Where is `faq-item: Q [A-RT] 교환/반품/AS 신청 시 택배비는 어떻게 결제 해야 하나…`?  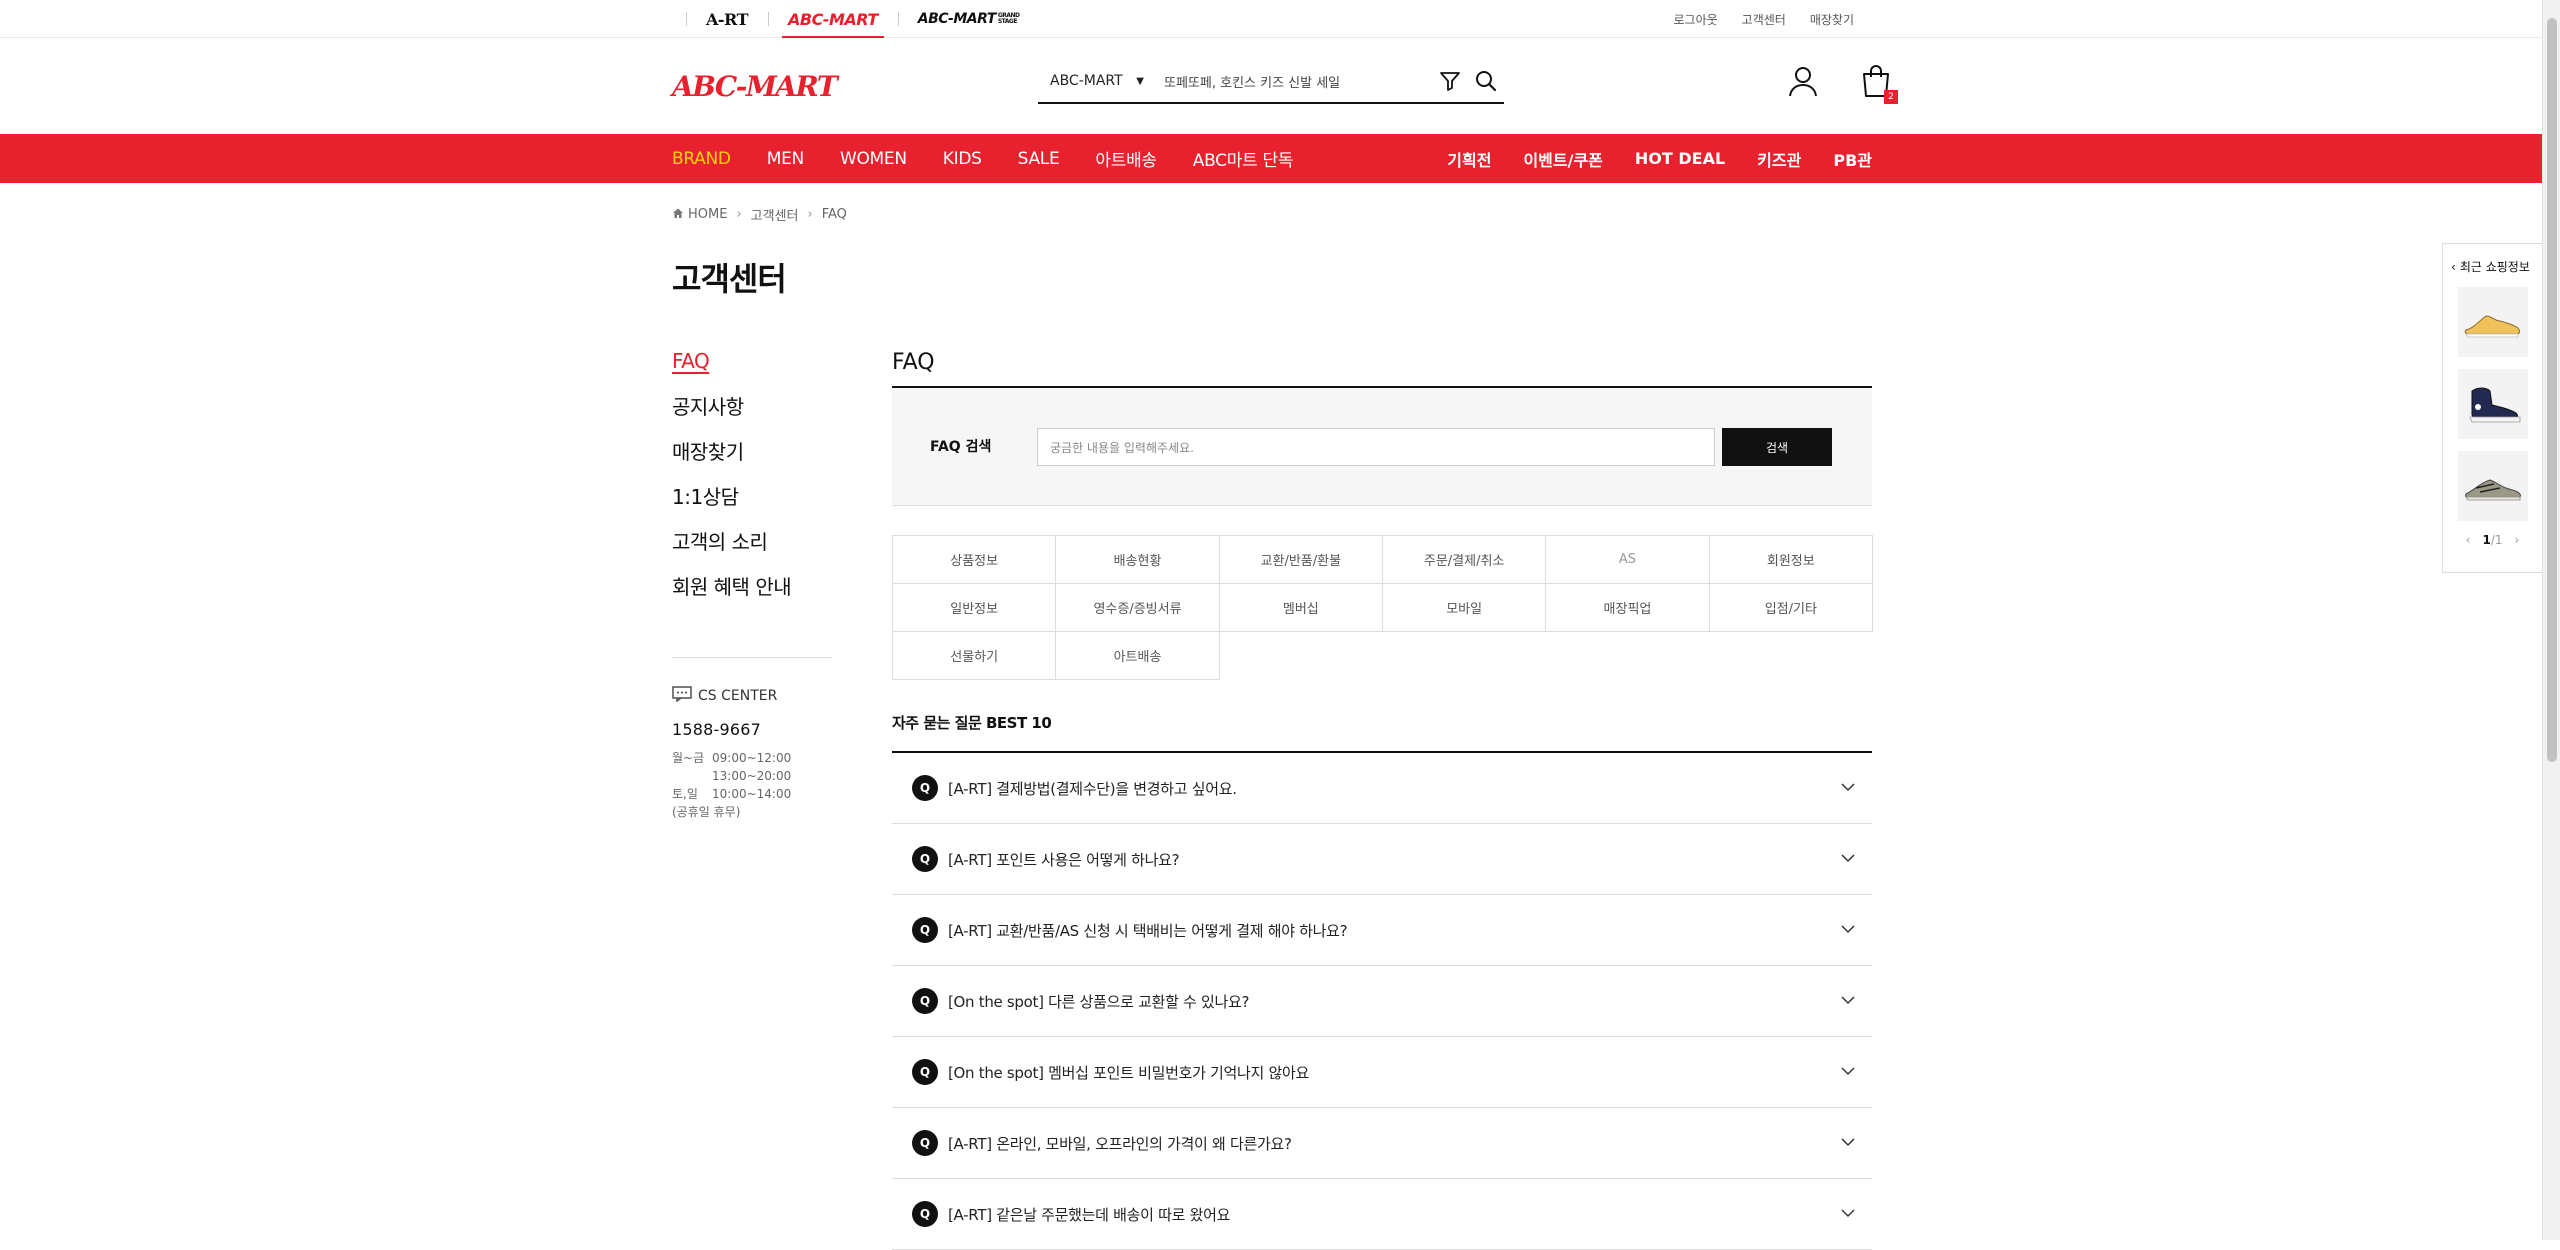 faq-item: Q [A-RT] 교환/반품/AS 신청 시 택배비는 어떻게 결제 해야 하나… is located at coordinates (1382, 930).